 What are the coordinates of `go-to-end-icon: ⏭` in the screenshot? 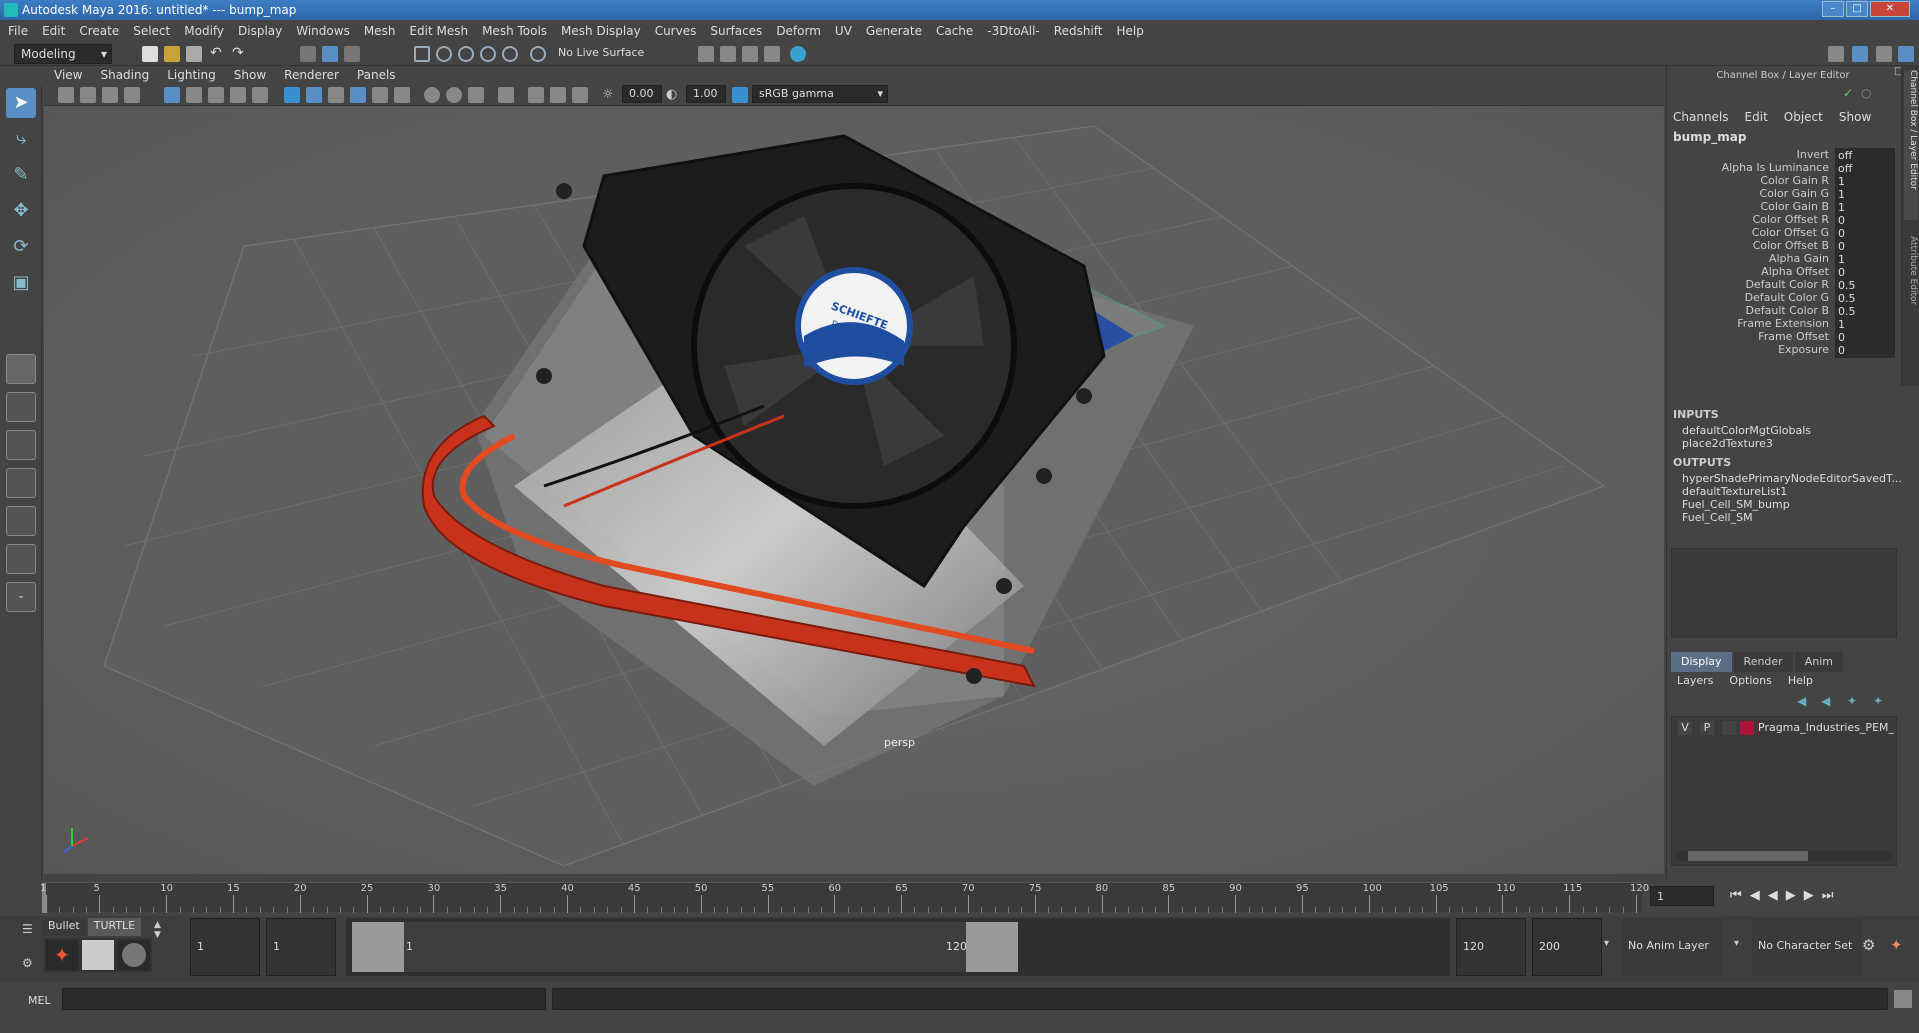 It's located at (1832, 895).